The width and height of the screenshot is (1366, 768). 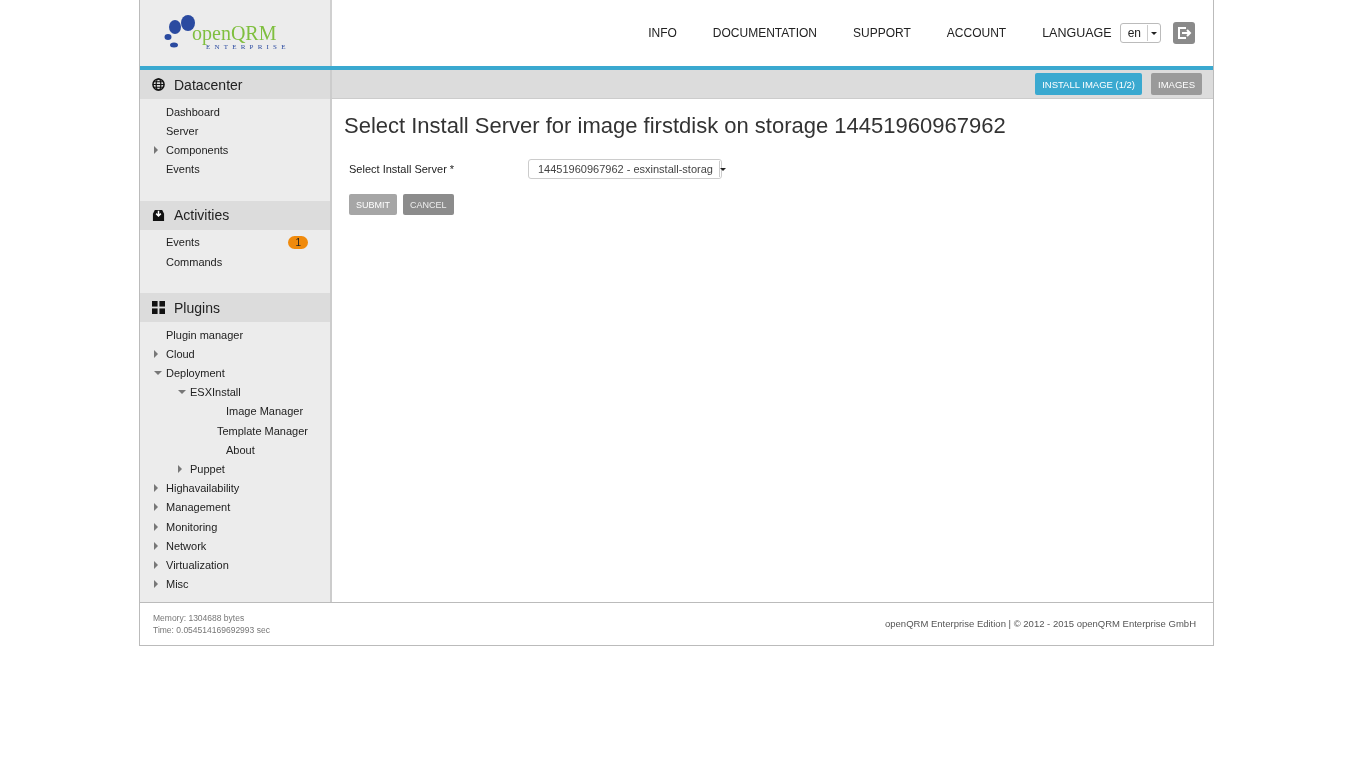 I want to click on page-title: Select Install Server for image firstdisk on storage 14451960967962, so click(x=675, y=126).